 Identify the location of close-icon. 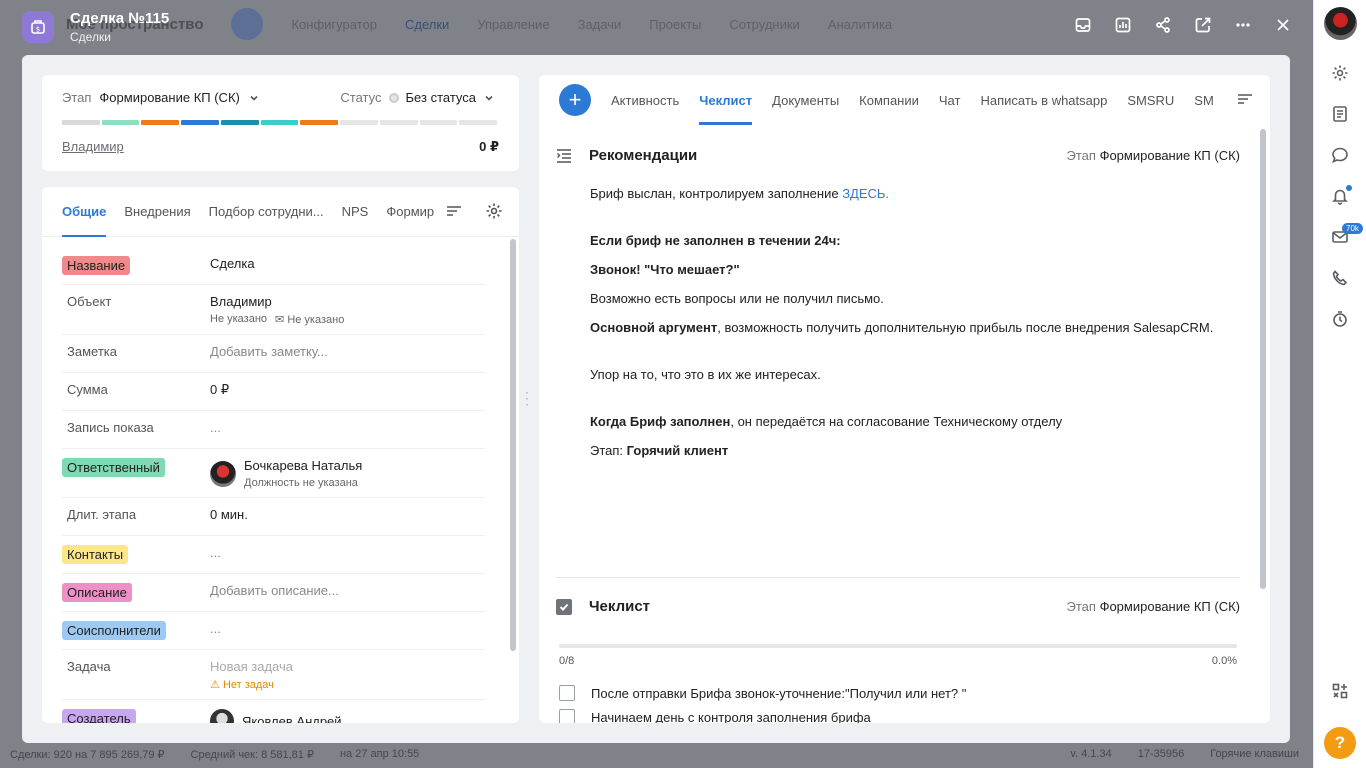
(1283, 25).